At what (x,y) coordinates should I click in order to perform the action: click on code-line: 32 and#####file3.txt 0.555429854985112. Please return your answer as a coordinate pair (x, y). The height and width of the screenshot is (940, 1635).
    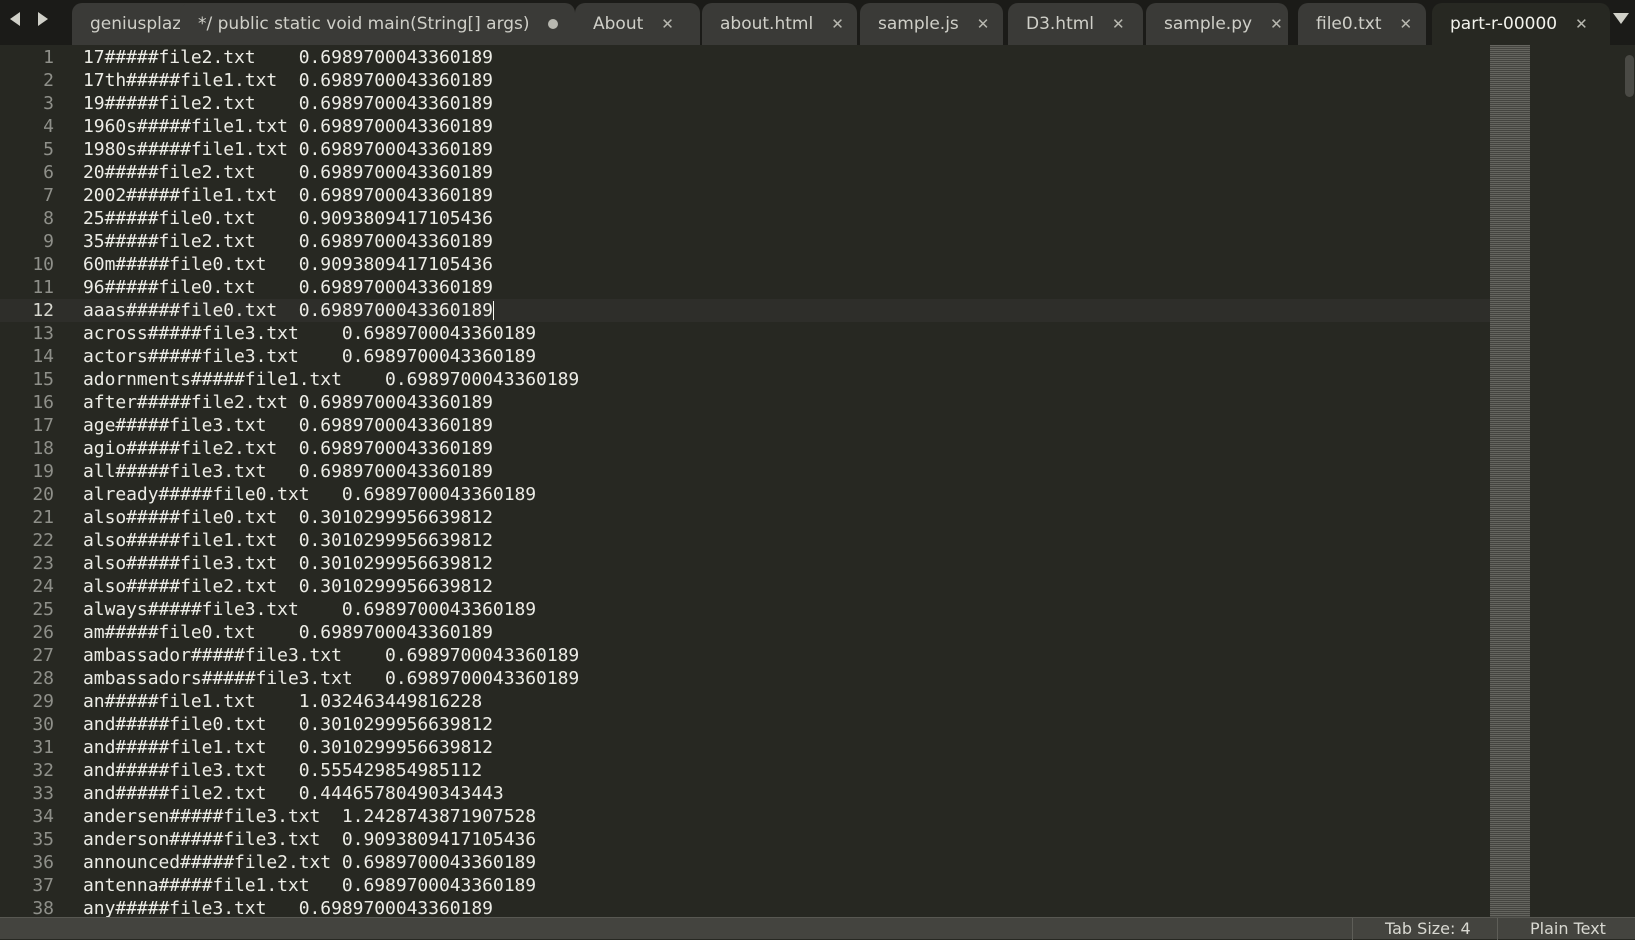
    Looking at the image, I should click on (745, 770).